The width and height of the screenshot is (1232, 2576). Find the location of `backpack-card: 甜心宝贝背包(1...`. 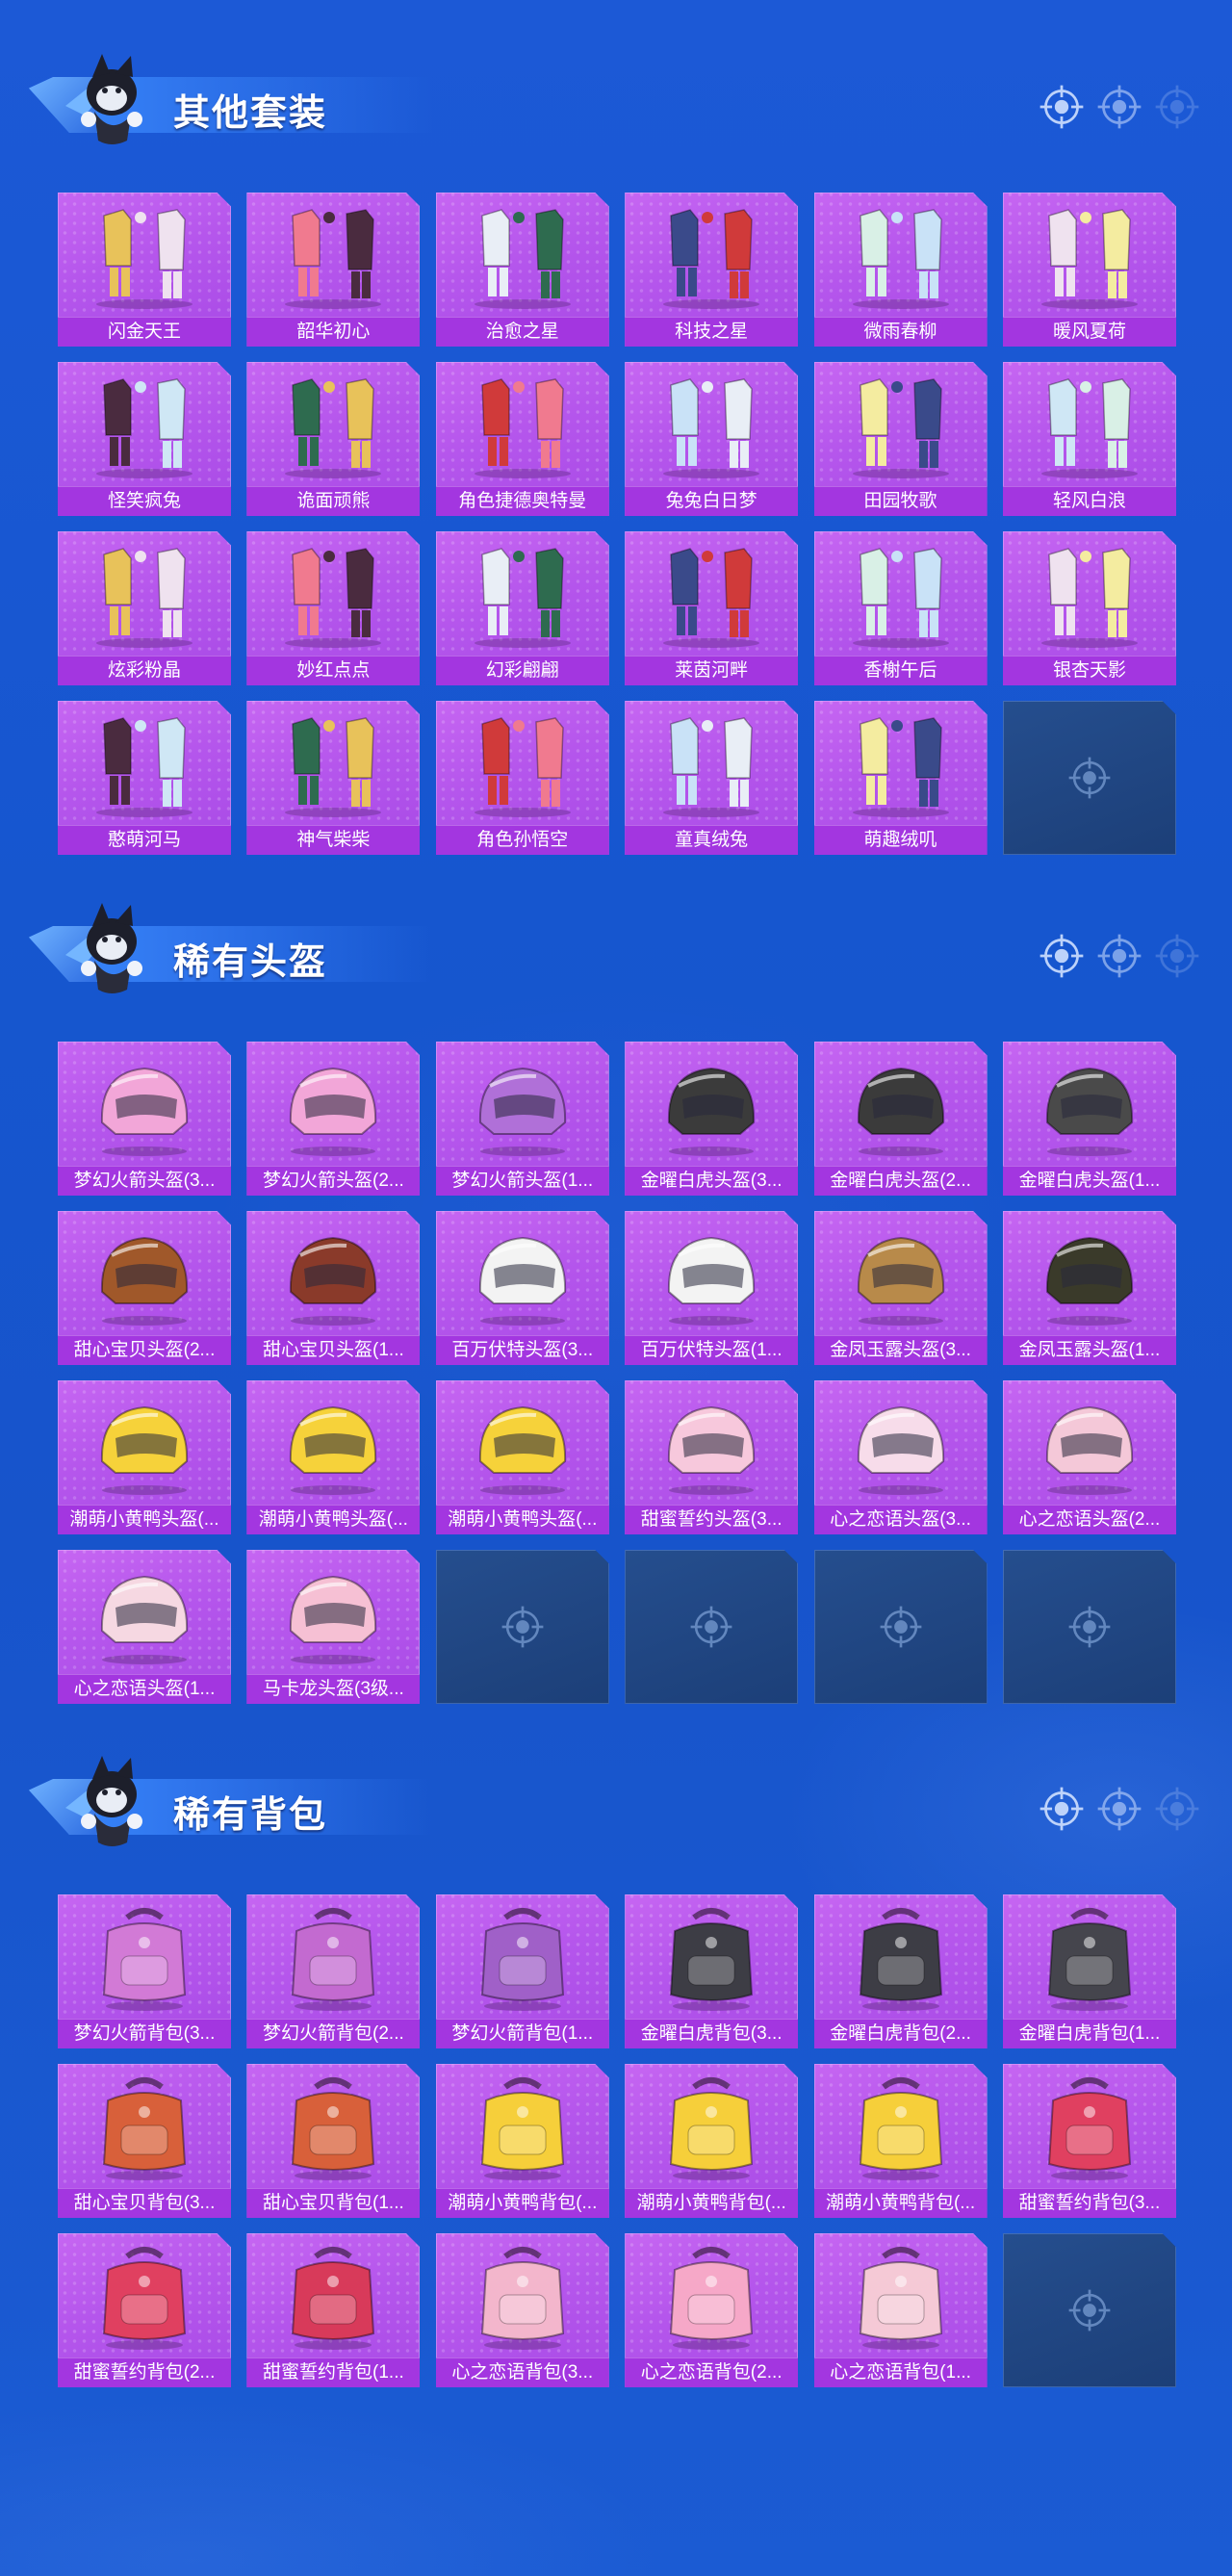

backpack-card: 甜心宝贝背包(1... is located at coordinates (333, 2141).